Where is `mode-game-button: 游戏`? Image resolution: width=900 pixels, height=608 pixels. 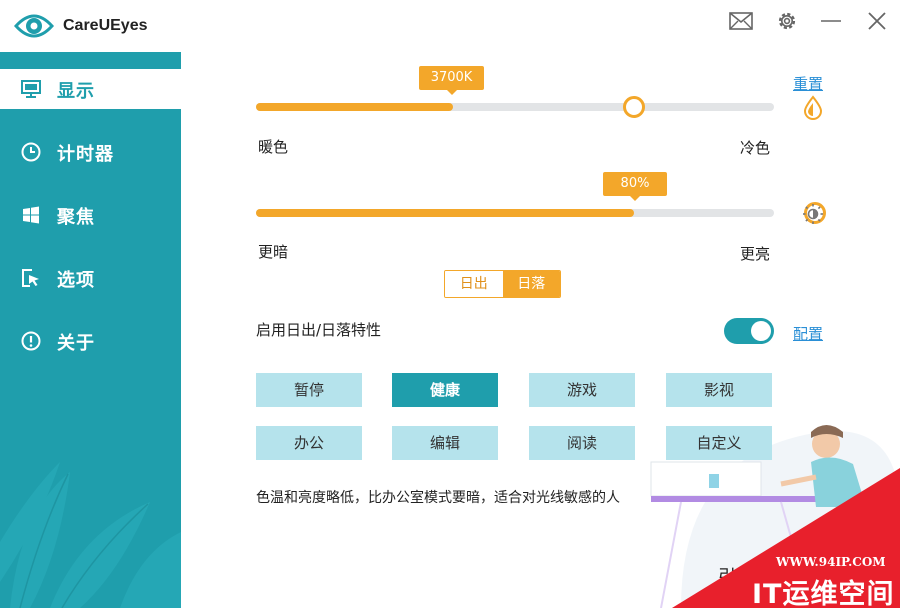 mode-game-button: 游戏 is located at coordinates (582, 390).